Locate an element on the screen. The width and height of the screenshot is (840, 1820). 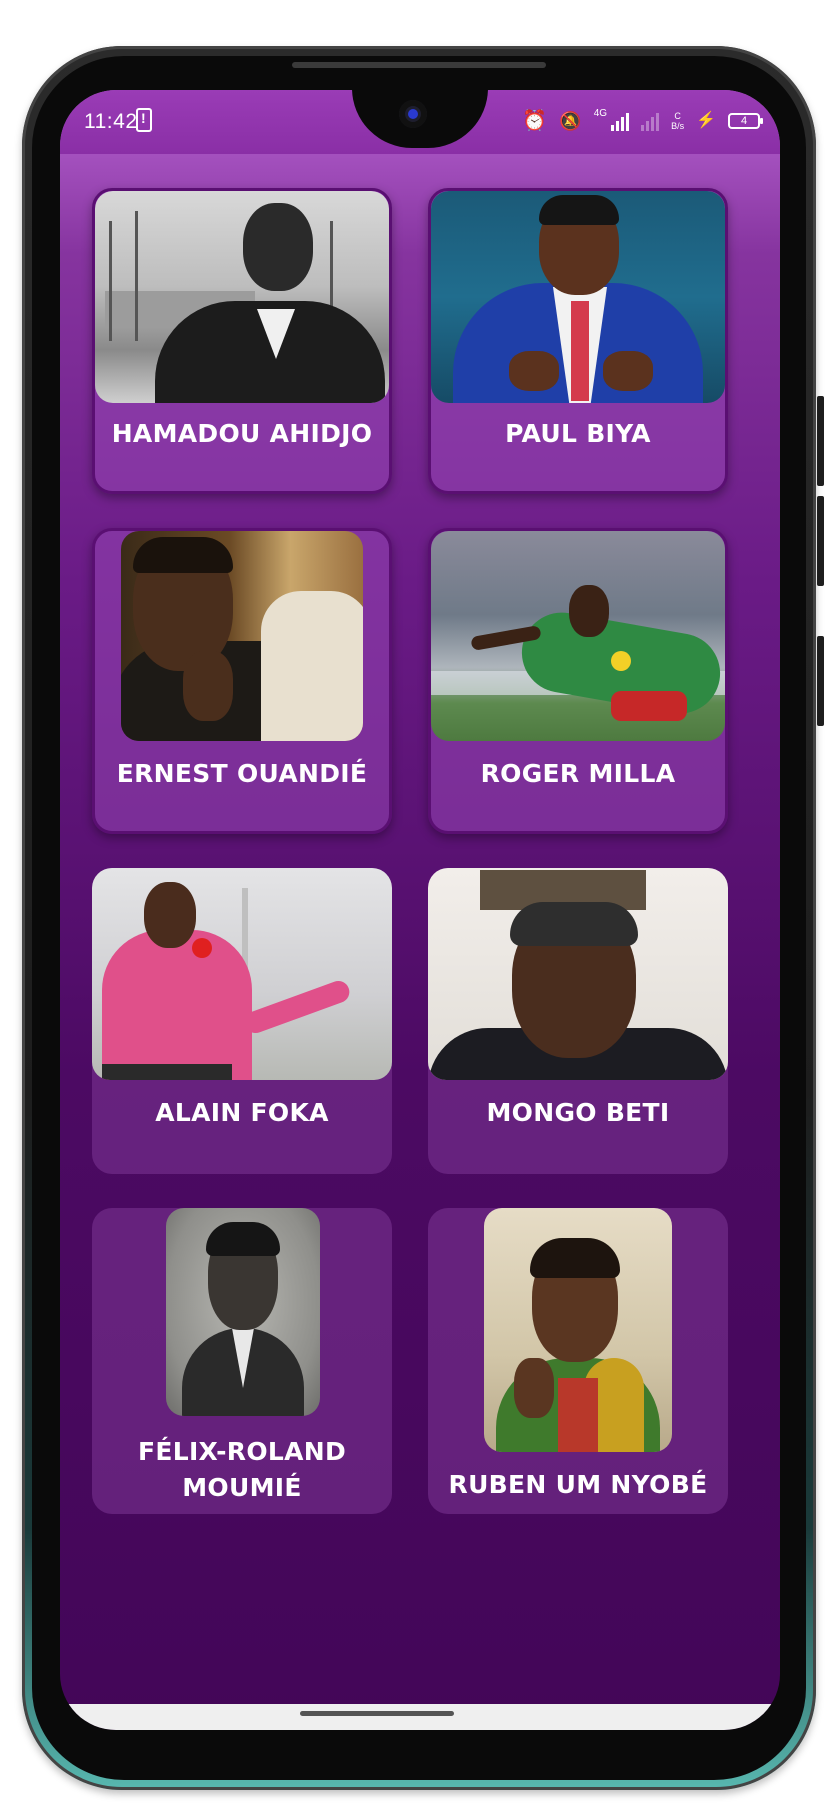
battery-icon: 4 is located at coordinates (745, 121).